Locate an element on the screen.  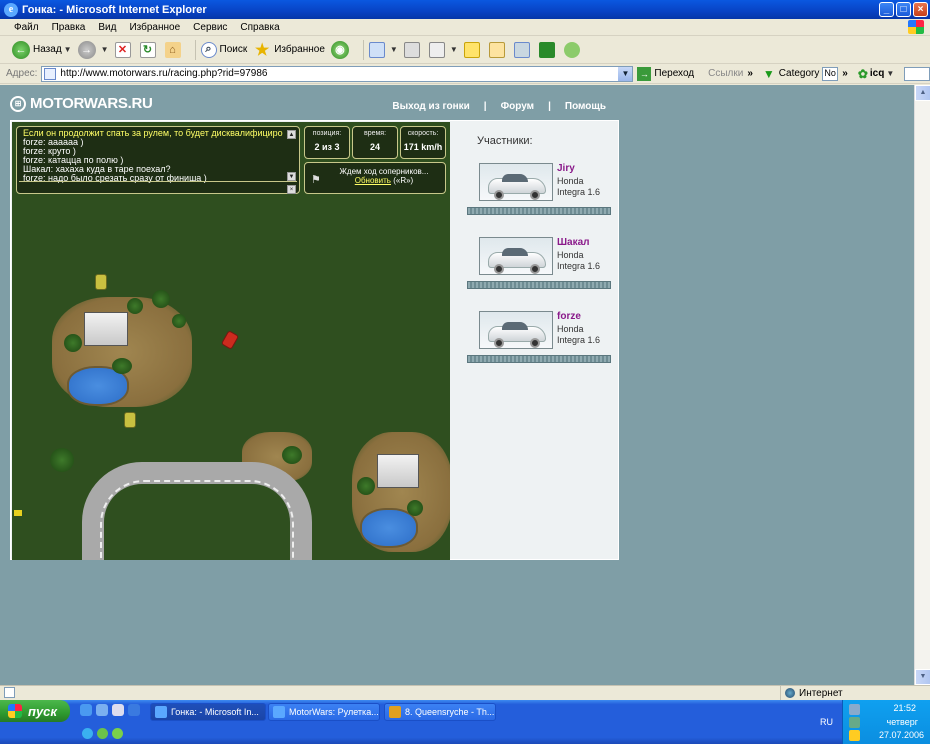
warning-icon is located at coordinates (854, 735).